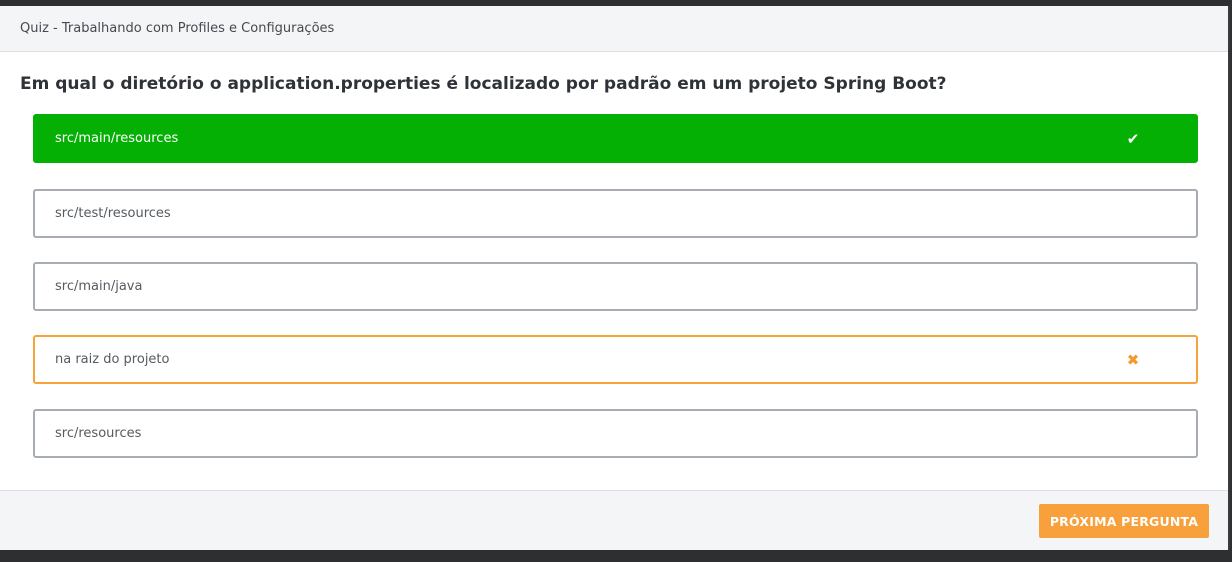  What do you see at coordinates (1124, 521) in the screenshot?
I see `next-question-button: PRÓXIMA PERGUNTA` at bounding box center [1124, 521].